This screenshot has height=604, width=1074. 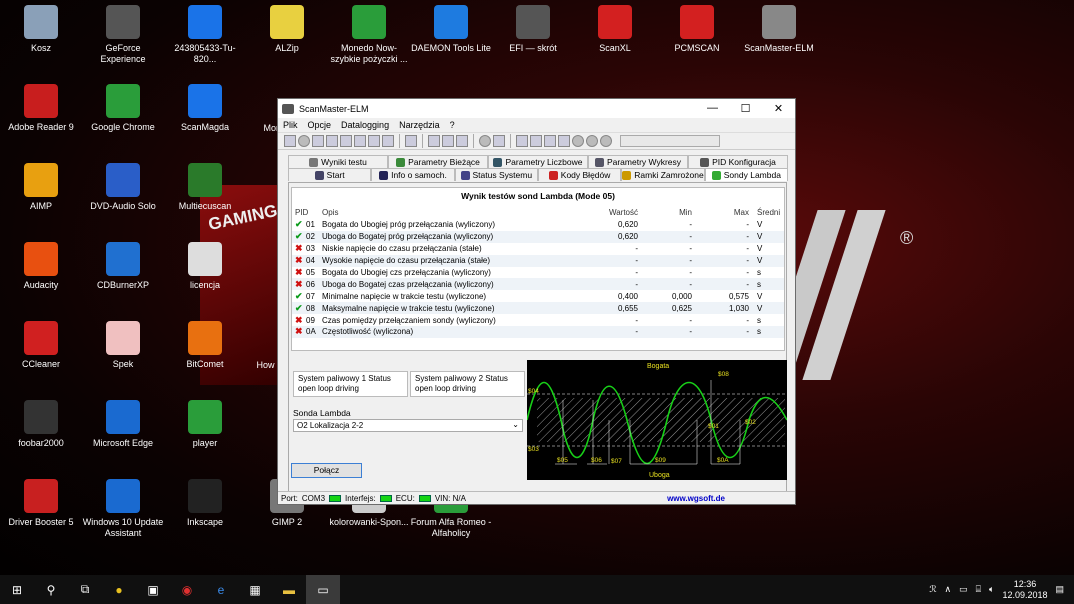 I want to click on menu-help: ?, so click(x=452, y=125).